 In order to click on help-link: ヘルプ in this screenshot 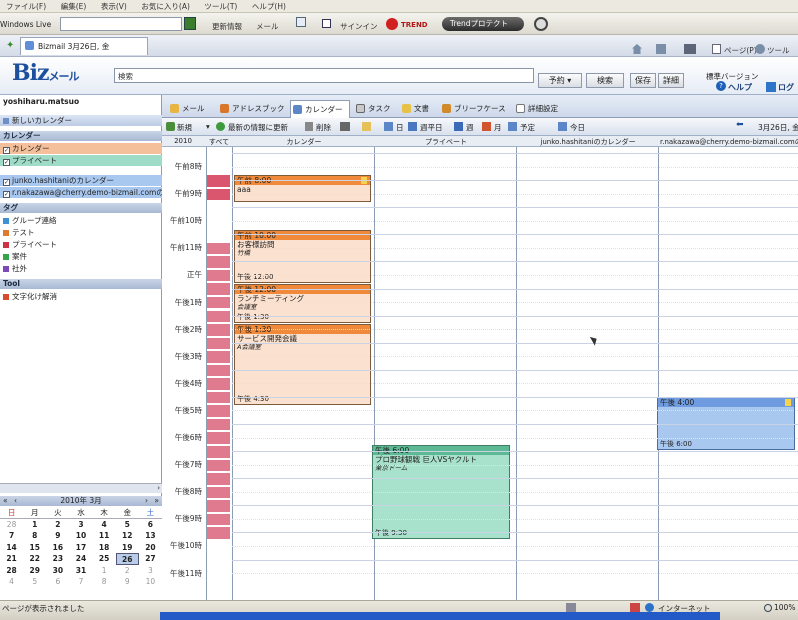, I will do `click(740, 87)`.